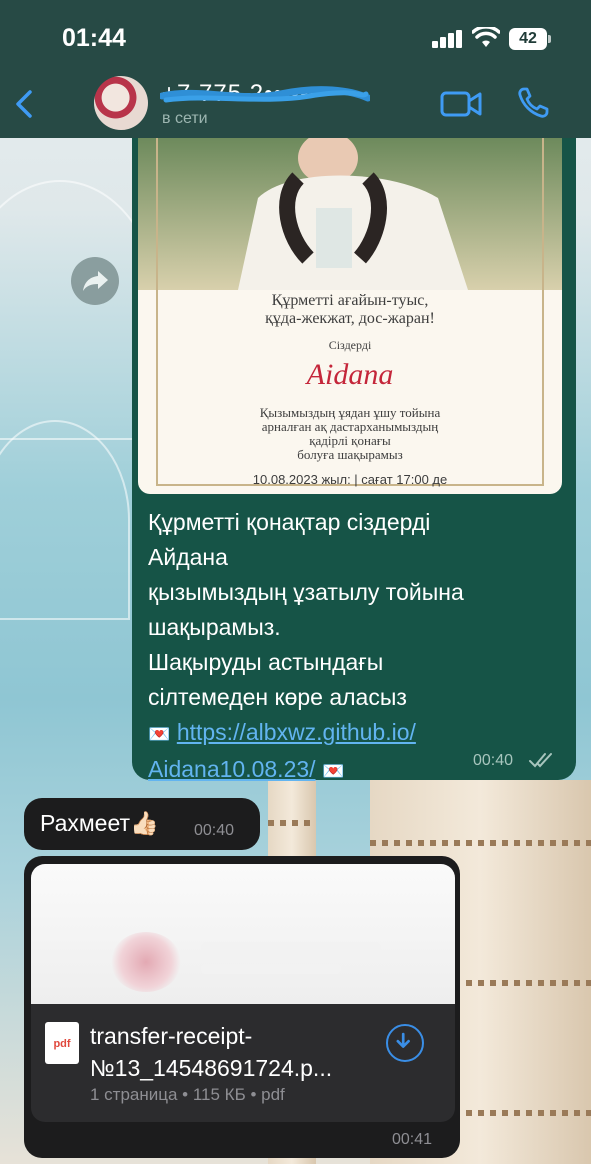 The width and height of the screenshot is (591, 1164). Describe the element at coordinates (25, 104) in the screenshot. I see `back-icon` at that location.